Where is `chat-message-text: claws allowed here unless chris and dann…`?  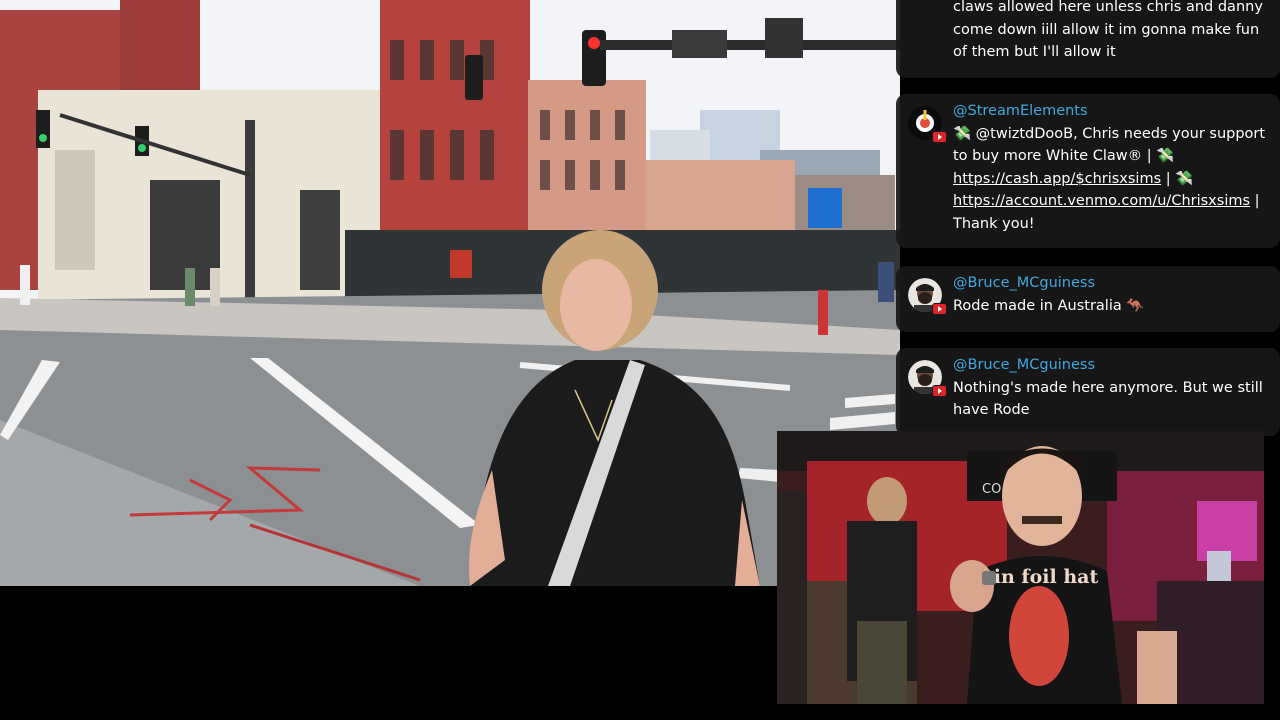
chat-message-text: claws allowed here unless chris and dann… is located at coordinates (1108, 30).